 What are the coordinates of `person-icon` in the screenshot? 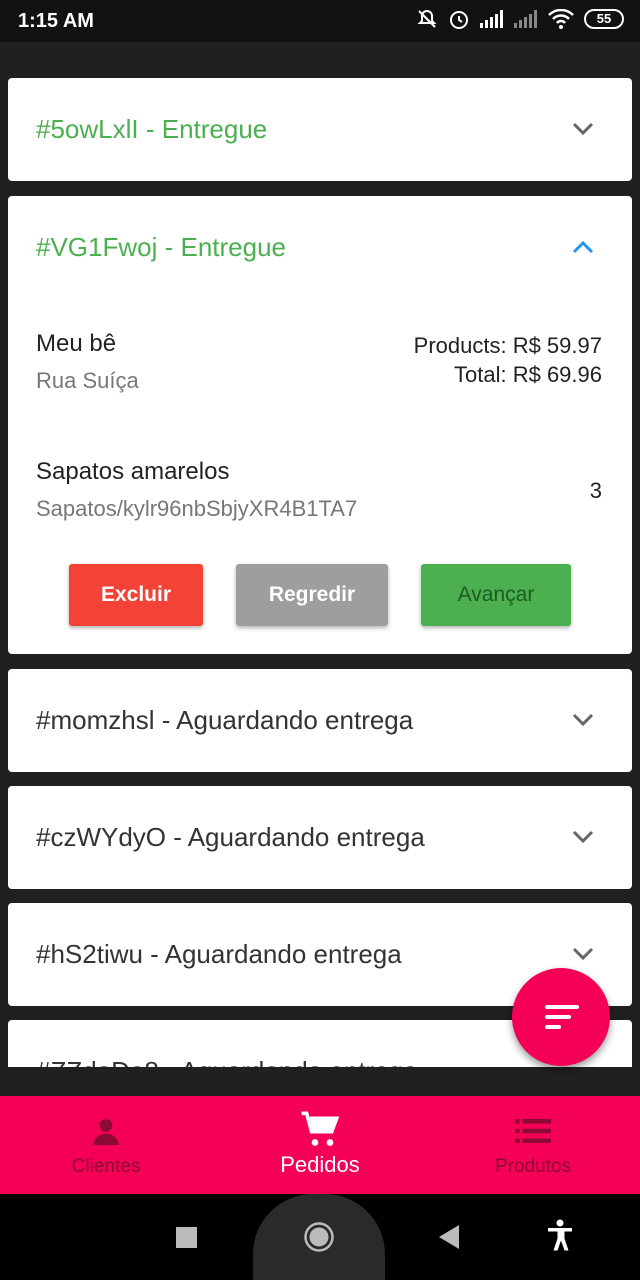 It's located at (106, 1132).